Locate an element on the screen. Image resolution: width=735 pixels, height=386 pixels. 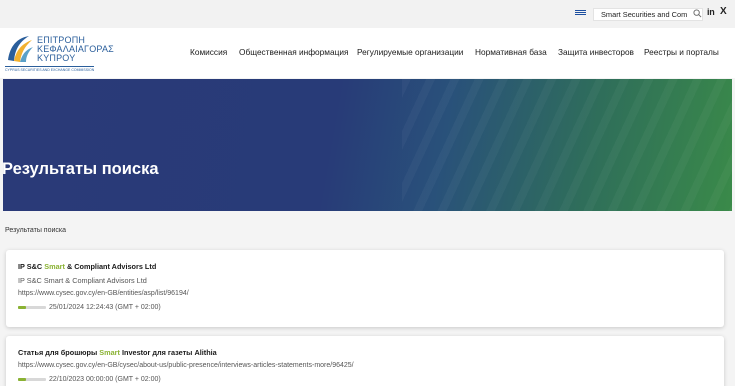
nav-item-investor-protection: Защита инвесторов is located at coordinates (596, 52).